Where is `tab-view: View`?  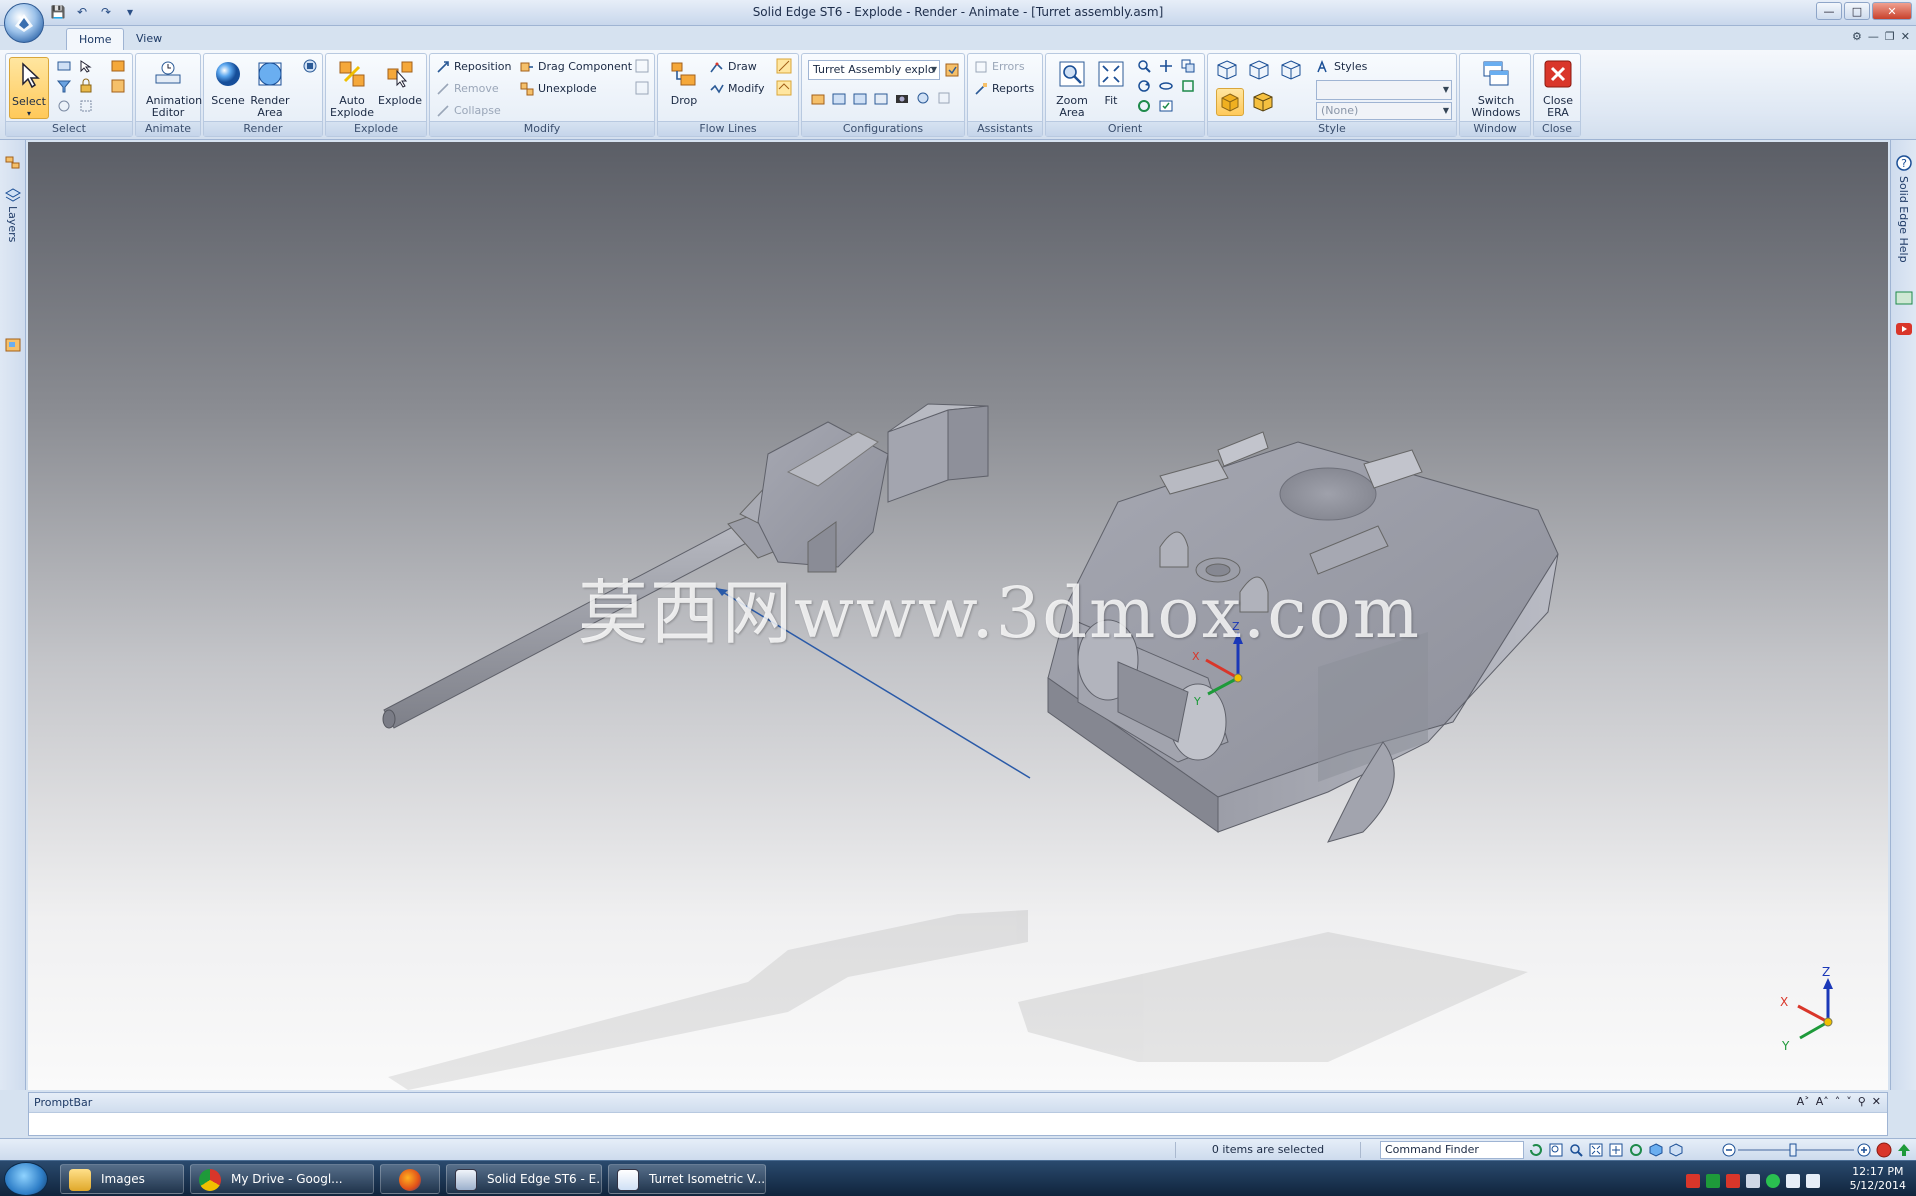 tab-view: View is located at coordinates (149, 39).